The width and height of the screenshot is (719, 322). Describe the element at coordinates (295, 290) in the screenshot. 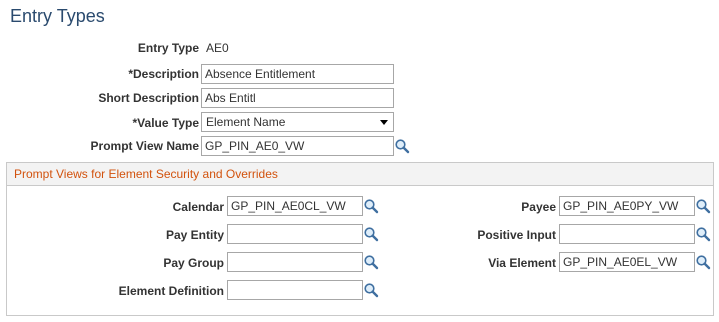

I see `element-definition-field` at that location.